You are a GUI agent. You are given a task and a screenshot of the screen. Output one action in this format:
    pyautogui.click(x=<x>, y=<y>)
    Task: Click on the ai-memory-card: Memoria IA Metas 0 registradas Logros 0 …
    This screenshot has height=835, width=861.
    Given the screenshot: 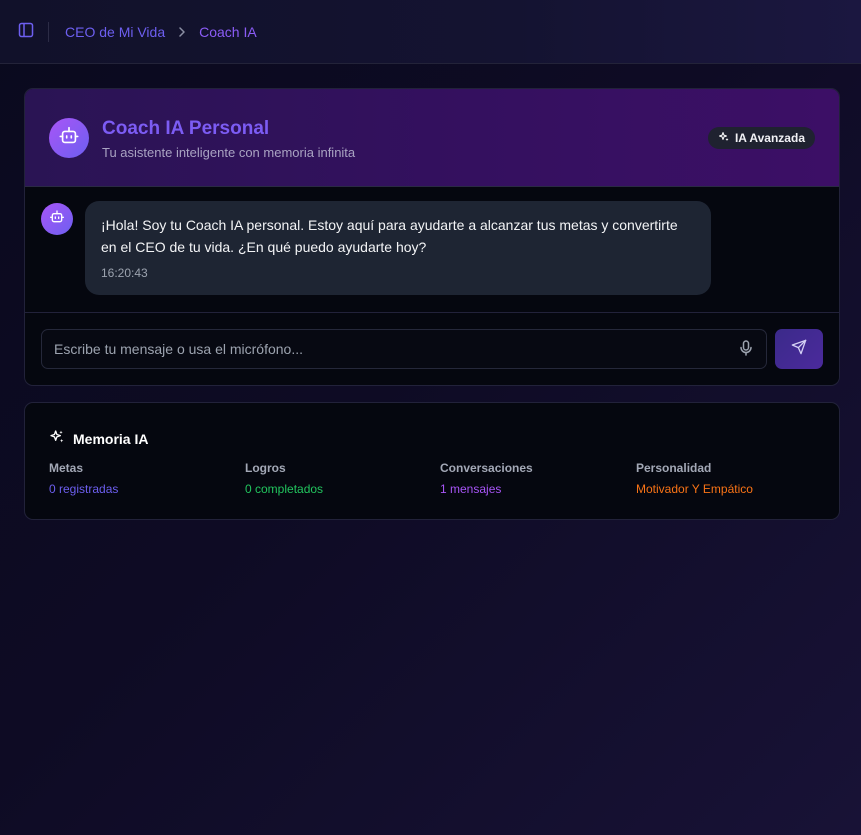 What is the action you would take?
    pyautogui.click(x=432, y=461)
    